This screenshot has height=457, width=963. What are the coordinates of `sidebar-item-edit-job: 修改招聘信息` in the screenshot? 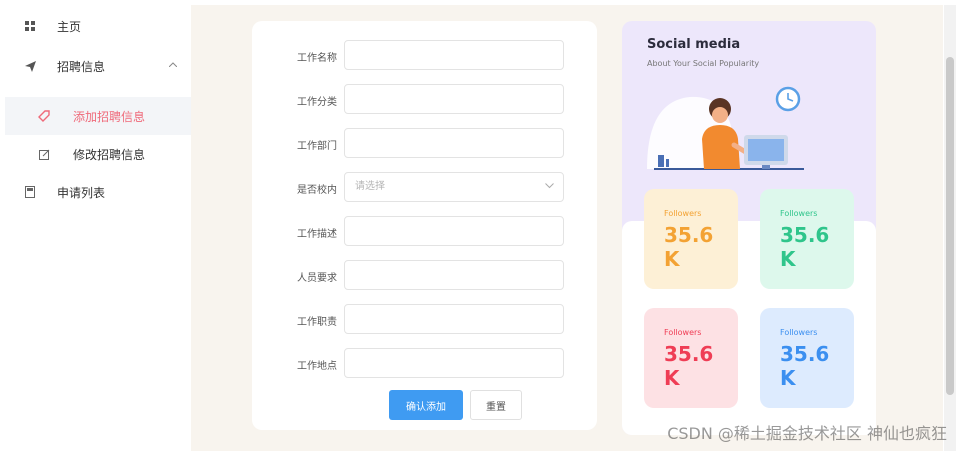 It's located at (98, 154).